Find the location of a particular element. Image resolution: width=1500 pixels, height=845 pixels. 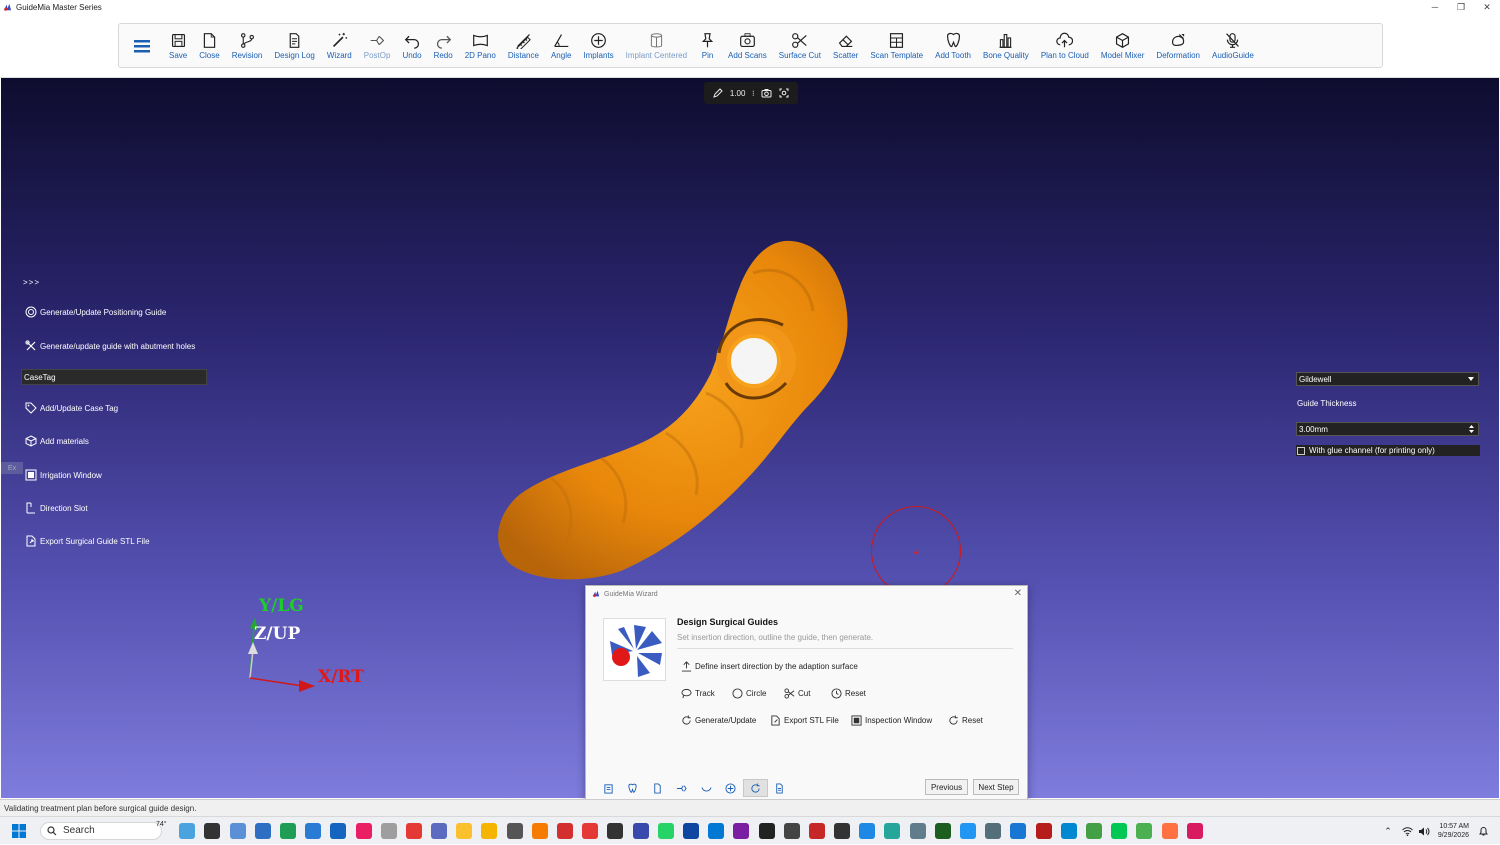

toolbar-surface-cut-button: Surface Cut is located at coordinates (800, 46).